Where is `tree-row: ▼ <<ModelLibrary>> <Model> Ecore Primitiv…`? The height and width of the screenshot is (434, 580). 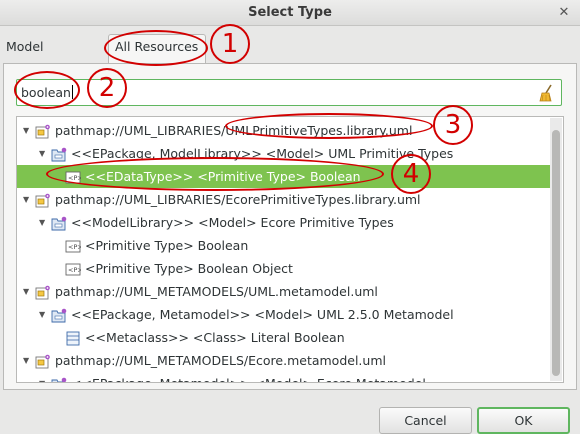
tree-row: ▼ <<ModelLibrary>> <Model> Ecore Primitiv… is located at coordinates (284, 222).